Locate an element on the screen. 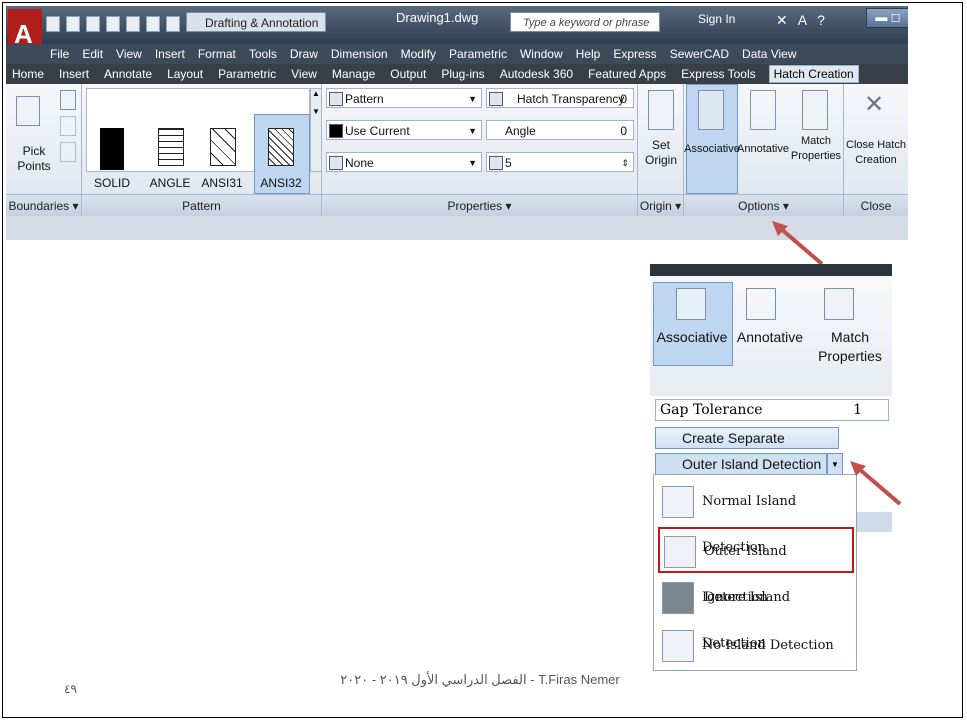  menu-item-dimension: Dimension is located at coordinates (359, 54).